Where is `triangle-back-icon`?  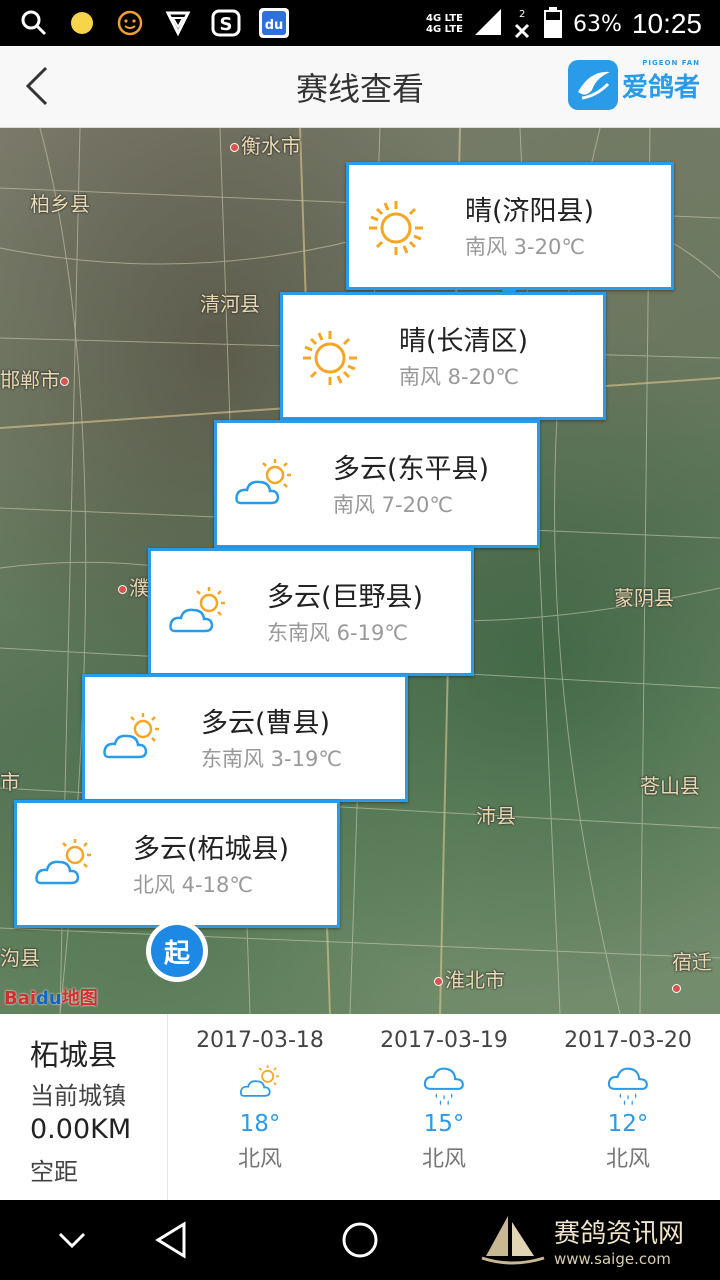 triangle-back-icon is located at coordinates (170, 1240).